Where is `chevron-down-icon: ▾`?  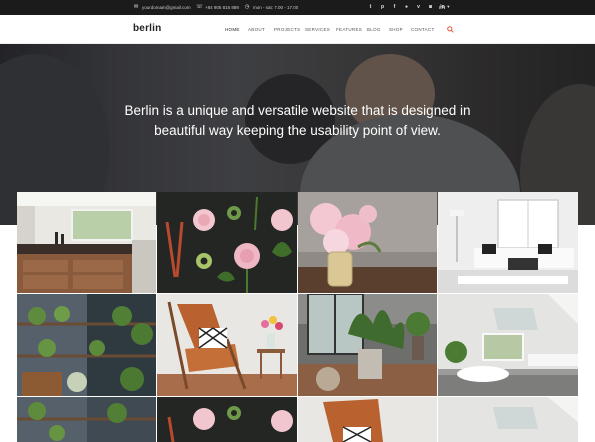
chevron-down-icon: ▾ is located at coordinates (448, 6).